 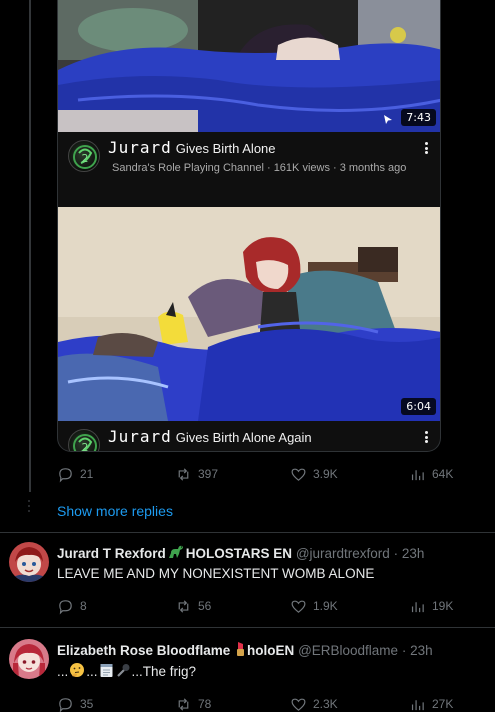 I want to click on reply-count: 8, so click(x=83, y=606).